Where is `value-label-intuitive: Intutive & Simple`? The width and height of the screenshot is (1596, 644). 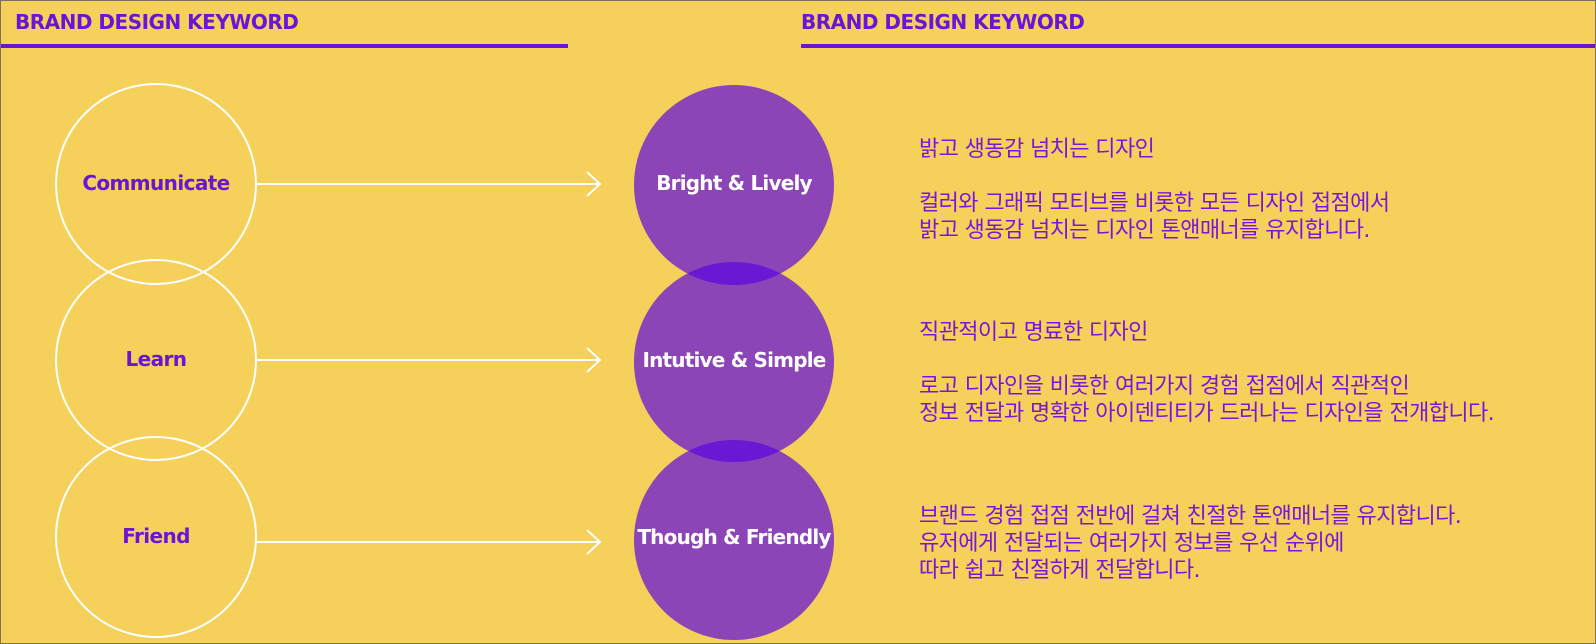 value-label-intuitive: Intutive & Simple is located at coordinates (734, 360).